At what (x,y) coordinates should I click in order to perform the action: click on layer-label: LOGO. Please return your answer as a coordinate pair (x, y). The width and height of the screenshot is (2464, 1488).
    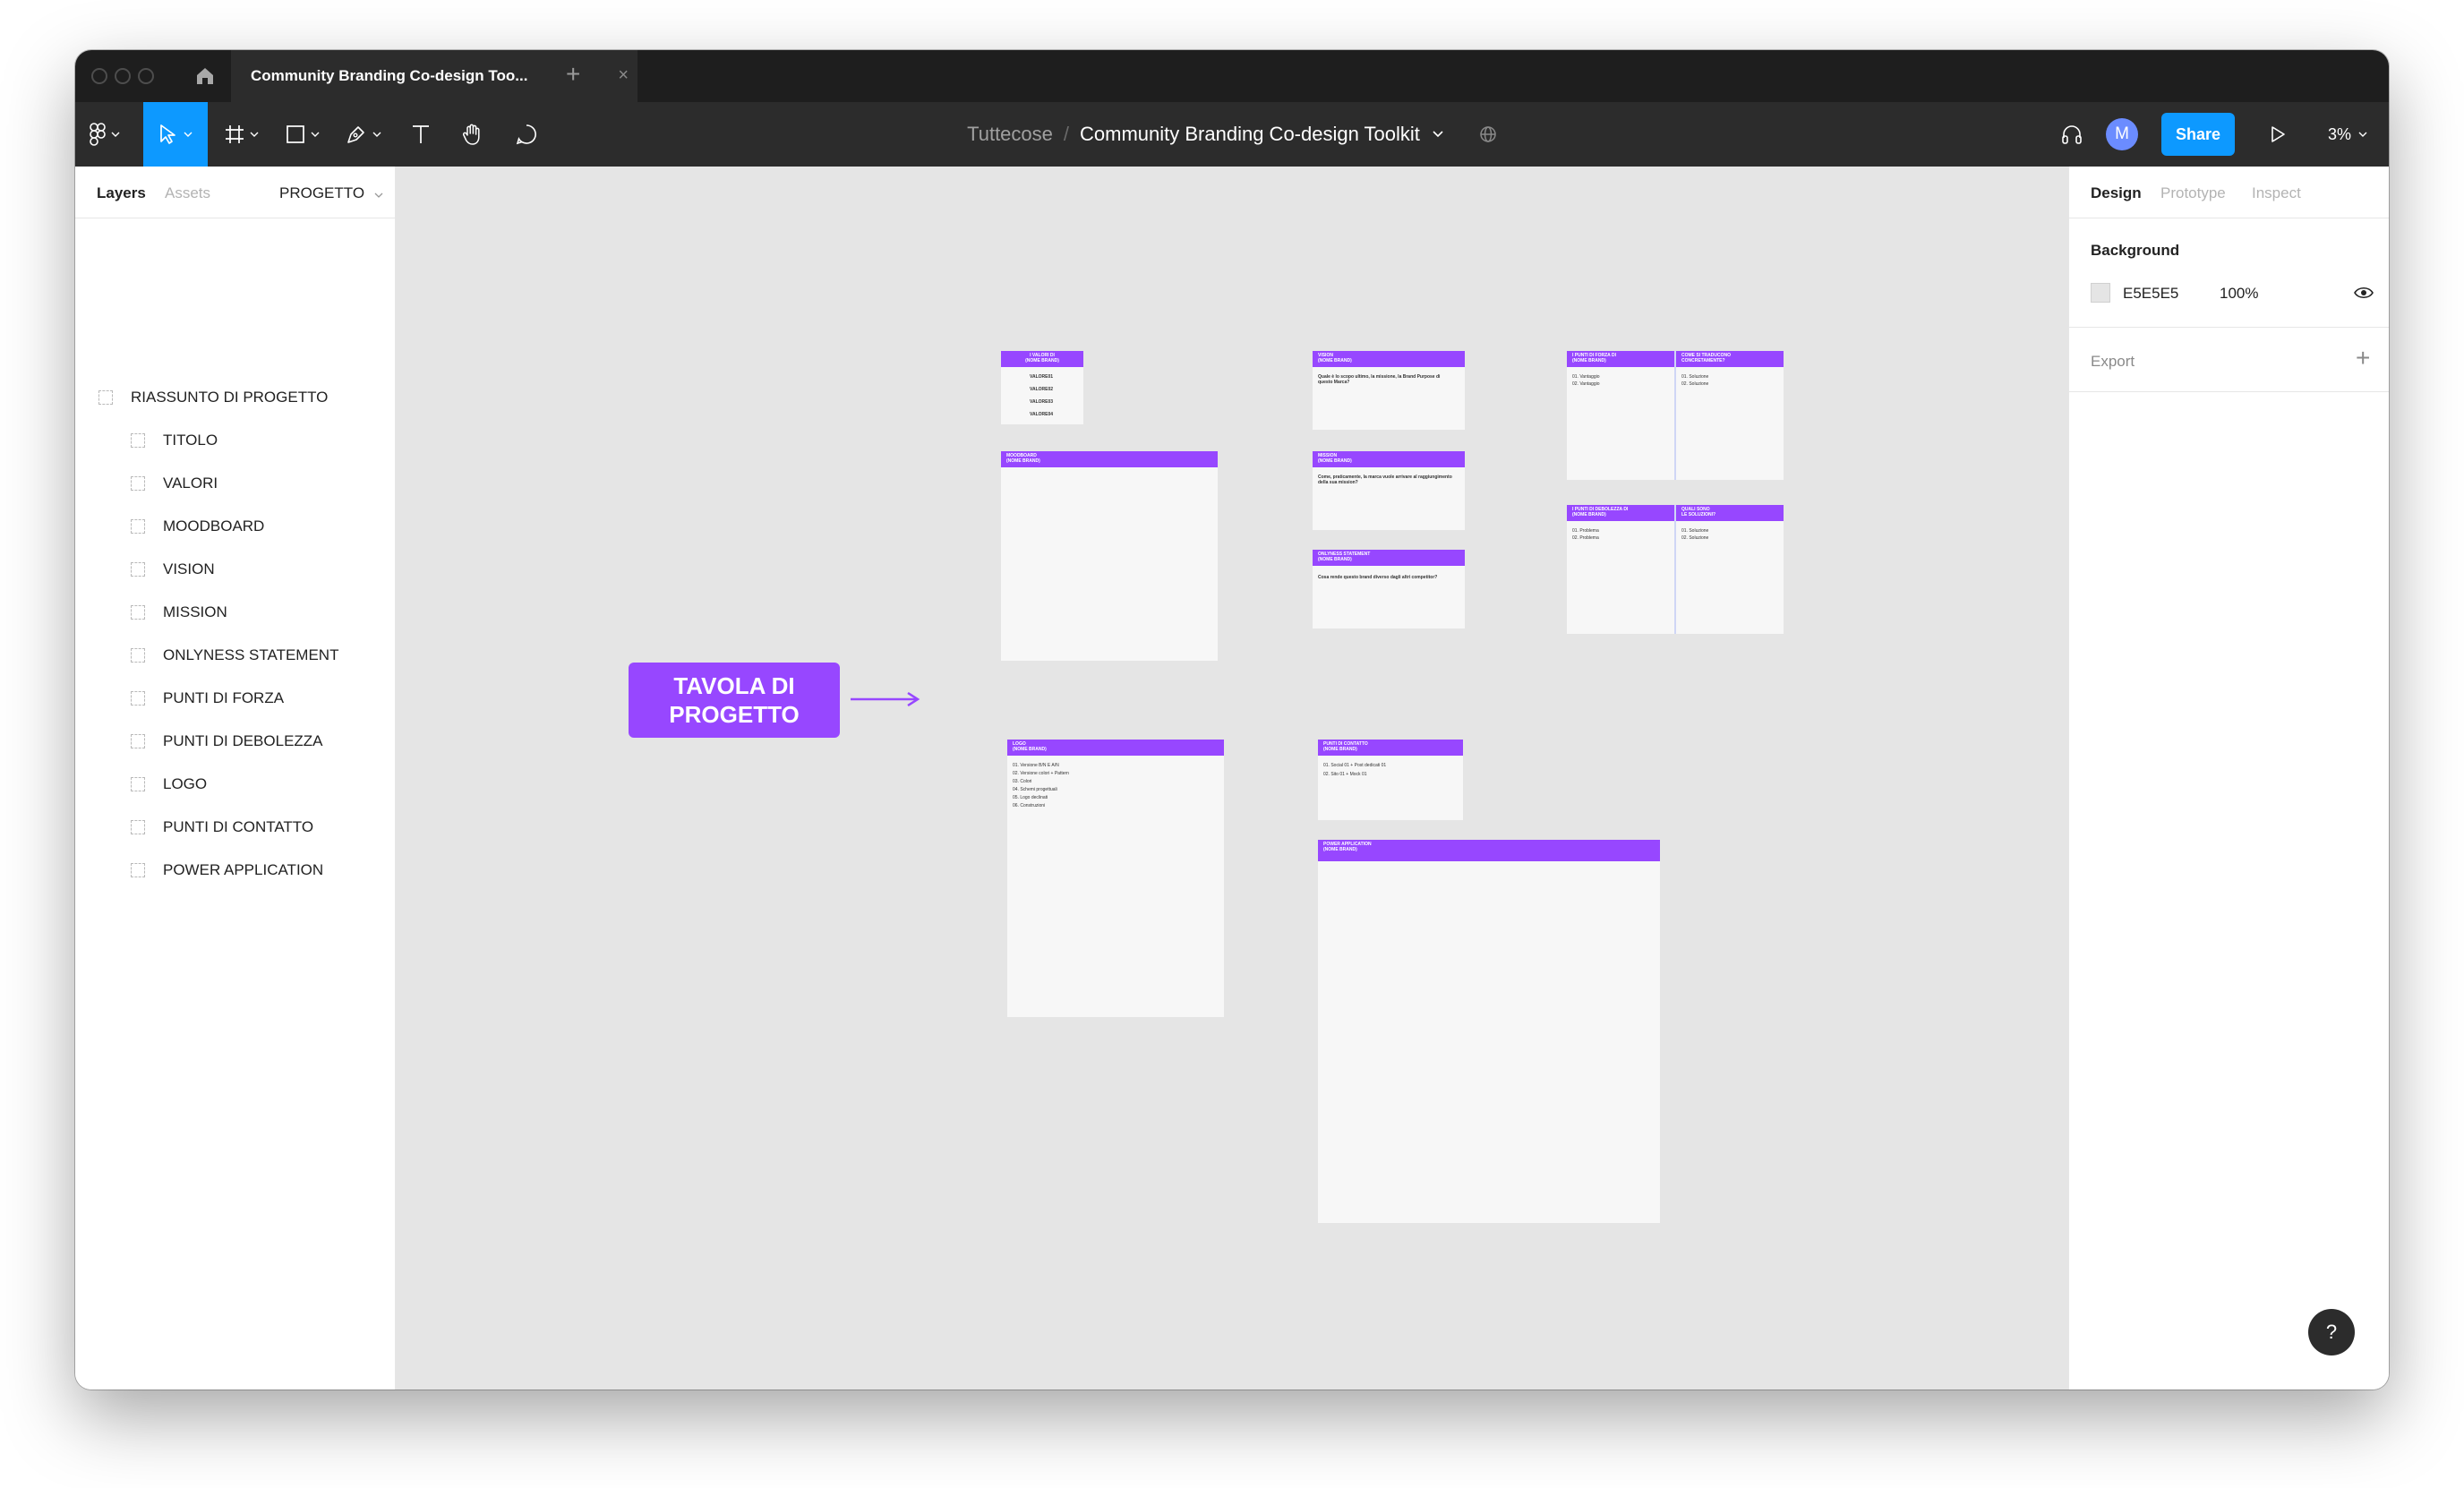
    Looking at the image, I should click on (185, 783).